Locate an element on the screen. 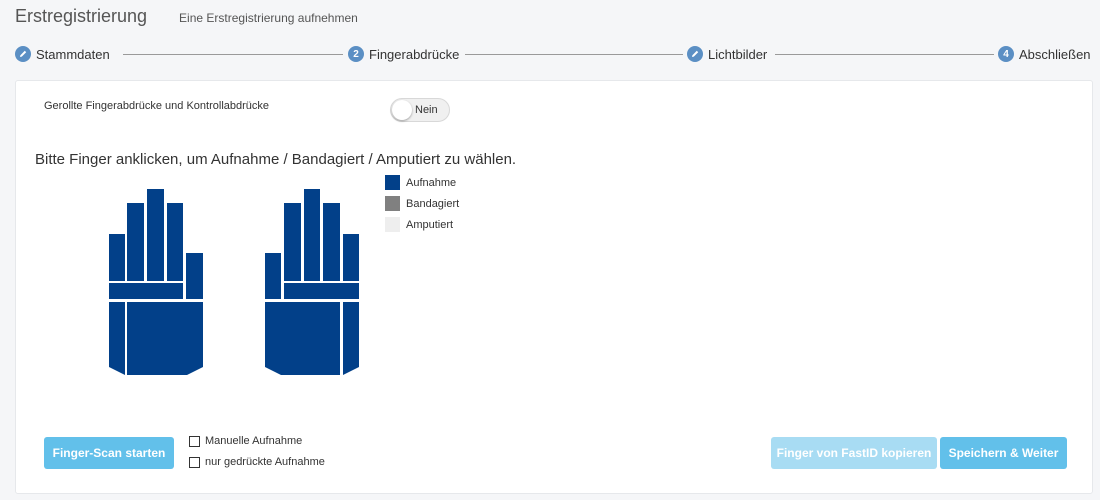 This screenshot has height=500, width=1100. step-label: Abschließen is located at coordinates (1055, 54).